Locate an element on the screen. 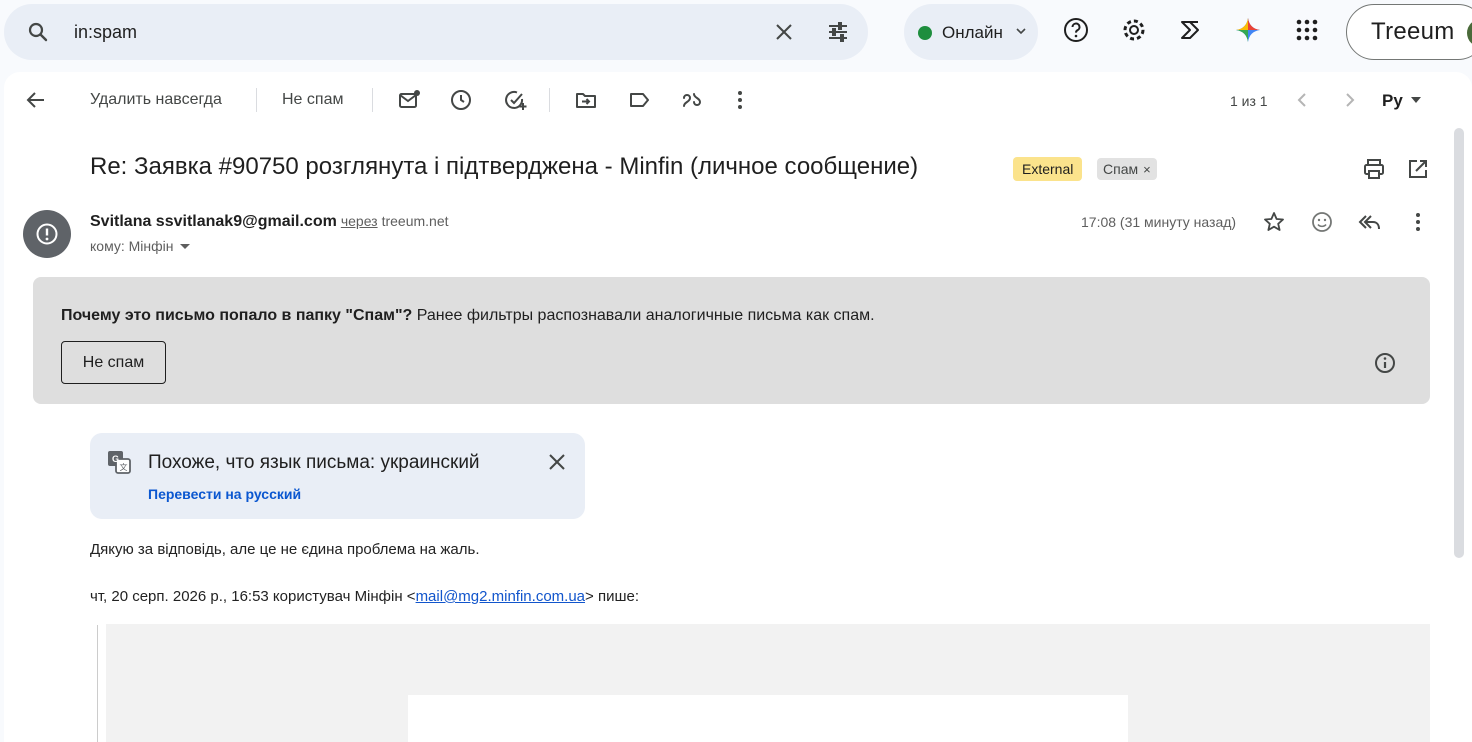  translate-icon: G文 is located at coordinates (119, 462).